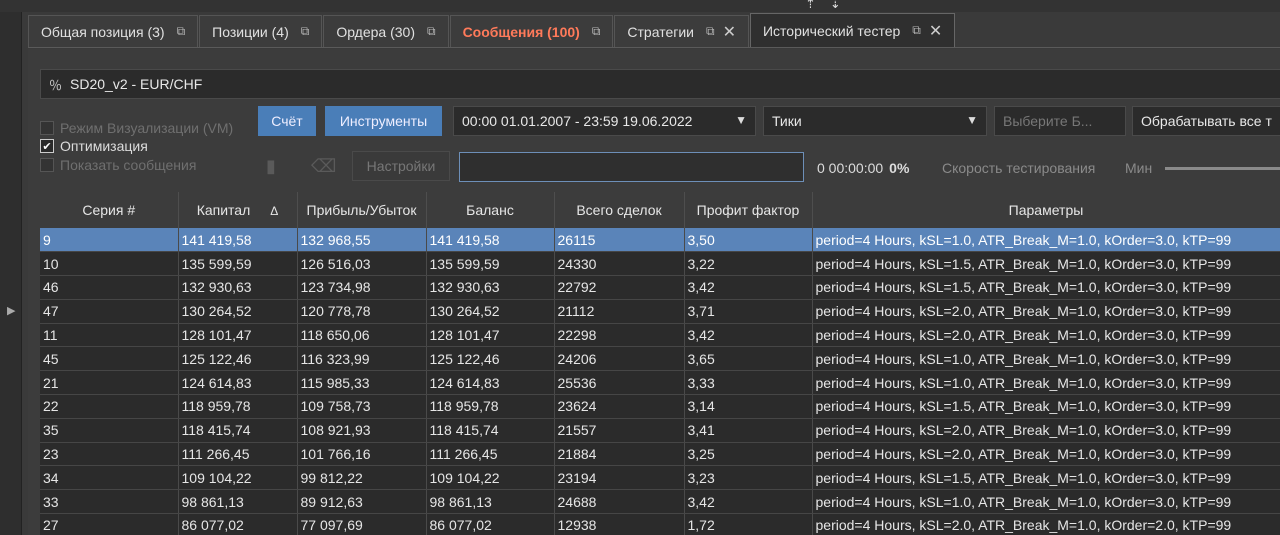  Describe the element at coordinates (619, 264) in the screenshot. I see `table-cell: 24330` at that location.